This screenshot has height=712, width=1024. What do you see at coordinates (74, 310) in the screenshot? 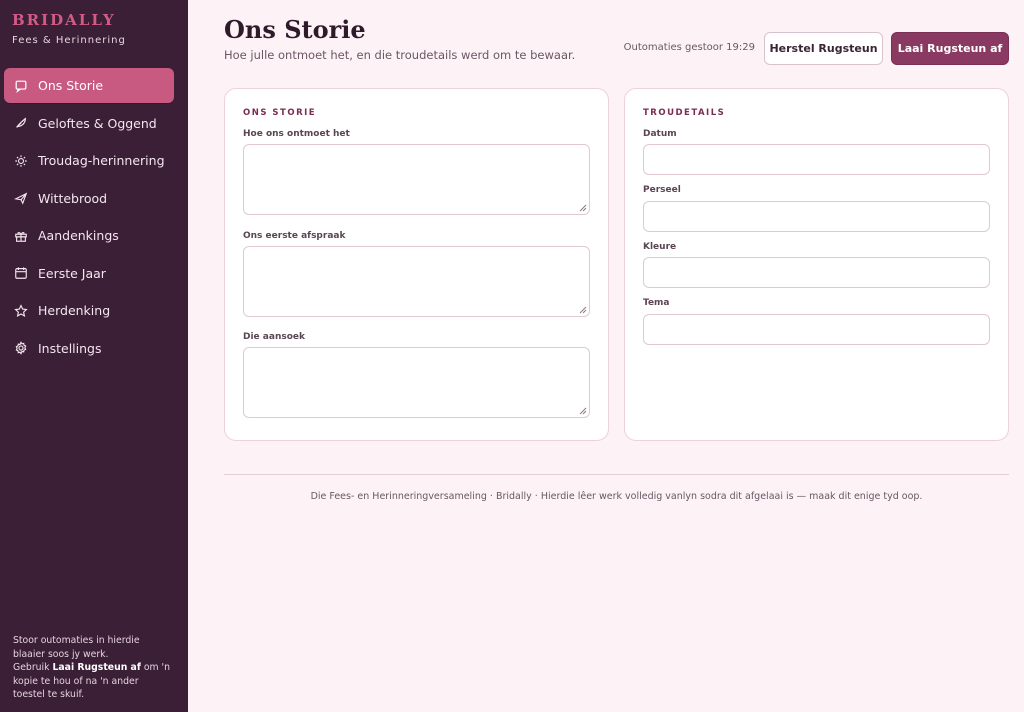
I see `sidebar-item-label: Herdenking` at bounding box center [74, 310].